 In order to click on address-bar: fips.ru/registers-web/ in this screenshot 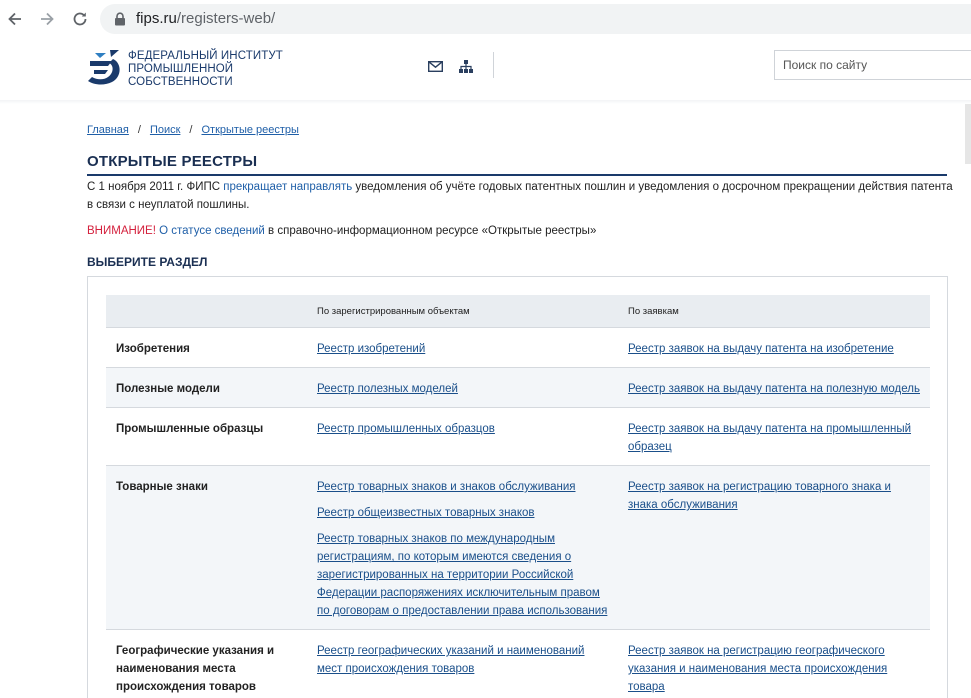, I will do `click(535, 19)`.